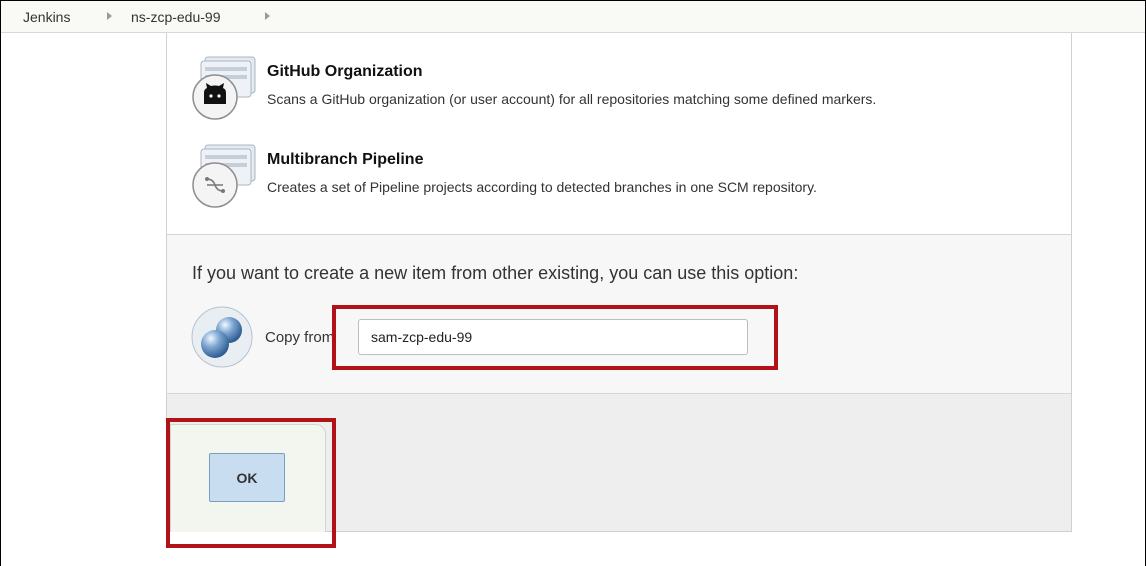 This screenshot has height=566, width=1146. What do you see at coordinates (0, 283) in the screenshot?
I see `frame-left-border` at bounding box center [0, 283].